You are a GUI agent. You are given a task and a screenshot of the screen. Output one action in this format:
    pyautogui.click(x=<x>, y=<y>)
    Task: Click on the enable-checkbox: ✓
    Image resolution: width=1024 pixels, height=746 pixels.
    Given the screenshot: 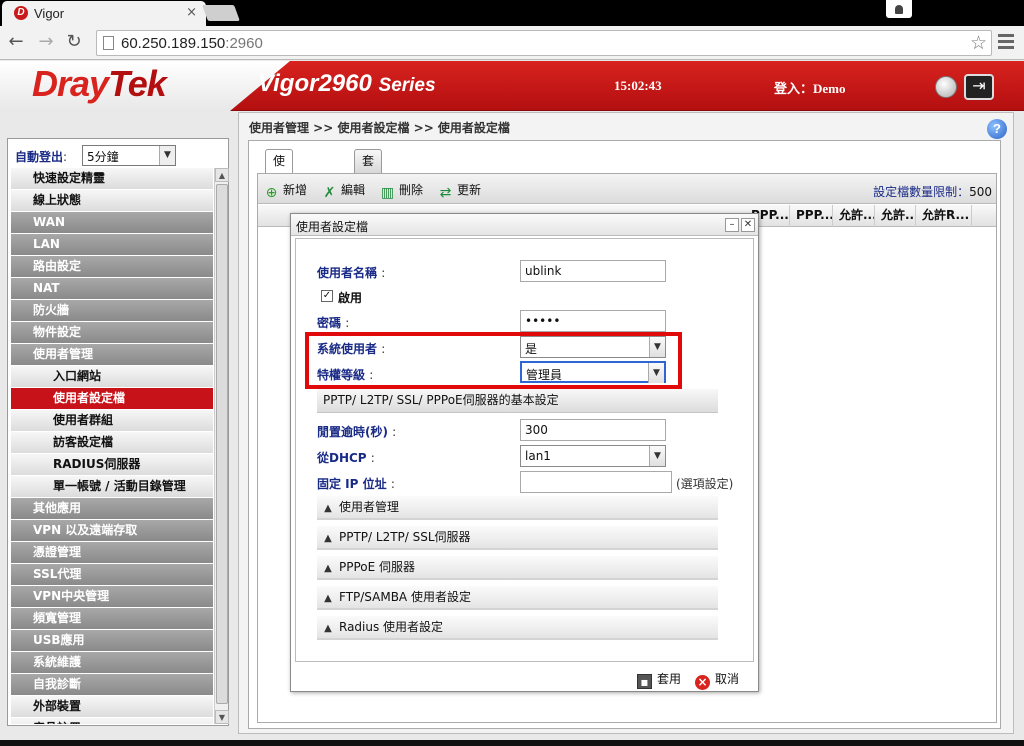 What is the action you would take?
    pyautogui.click(x=327, y=296)
    